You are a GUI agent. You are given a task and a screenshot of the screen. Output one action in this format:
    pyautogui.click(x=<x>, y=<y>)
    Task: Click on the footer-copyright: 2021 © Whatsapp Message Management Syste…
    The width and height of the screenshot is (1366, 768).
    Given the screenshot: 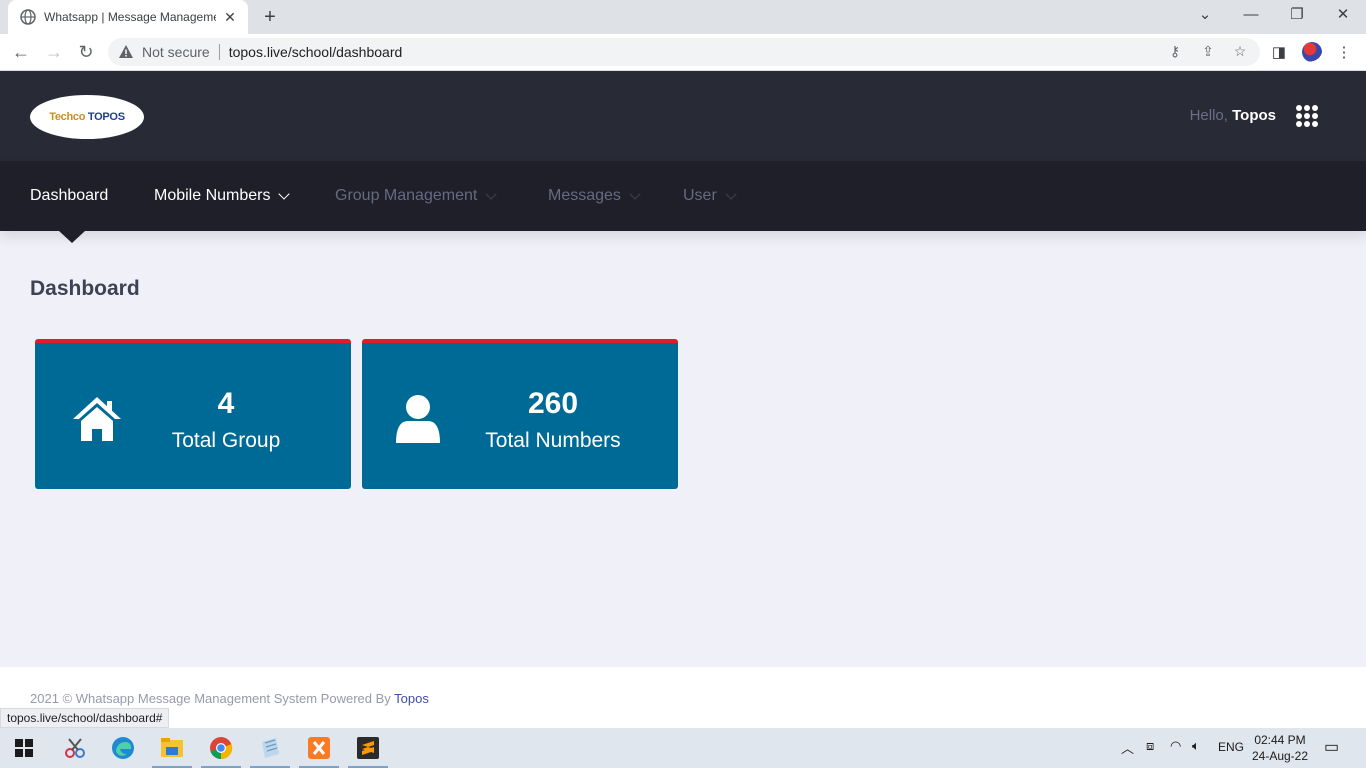 What is the action you would take?
    pyautogui.click(x=210, y=698)
    